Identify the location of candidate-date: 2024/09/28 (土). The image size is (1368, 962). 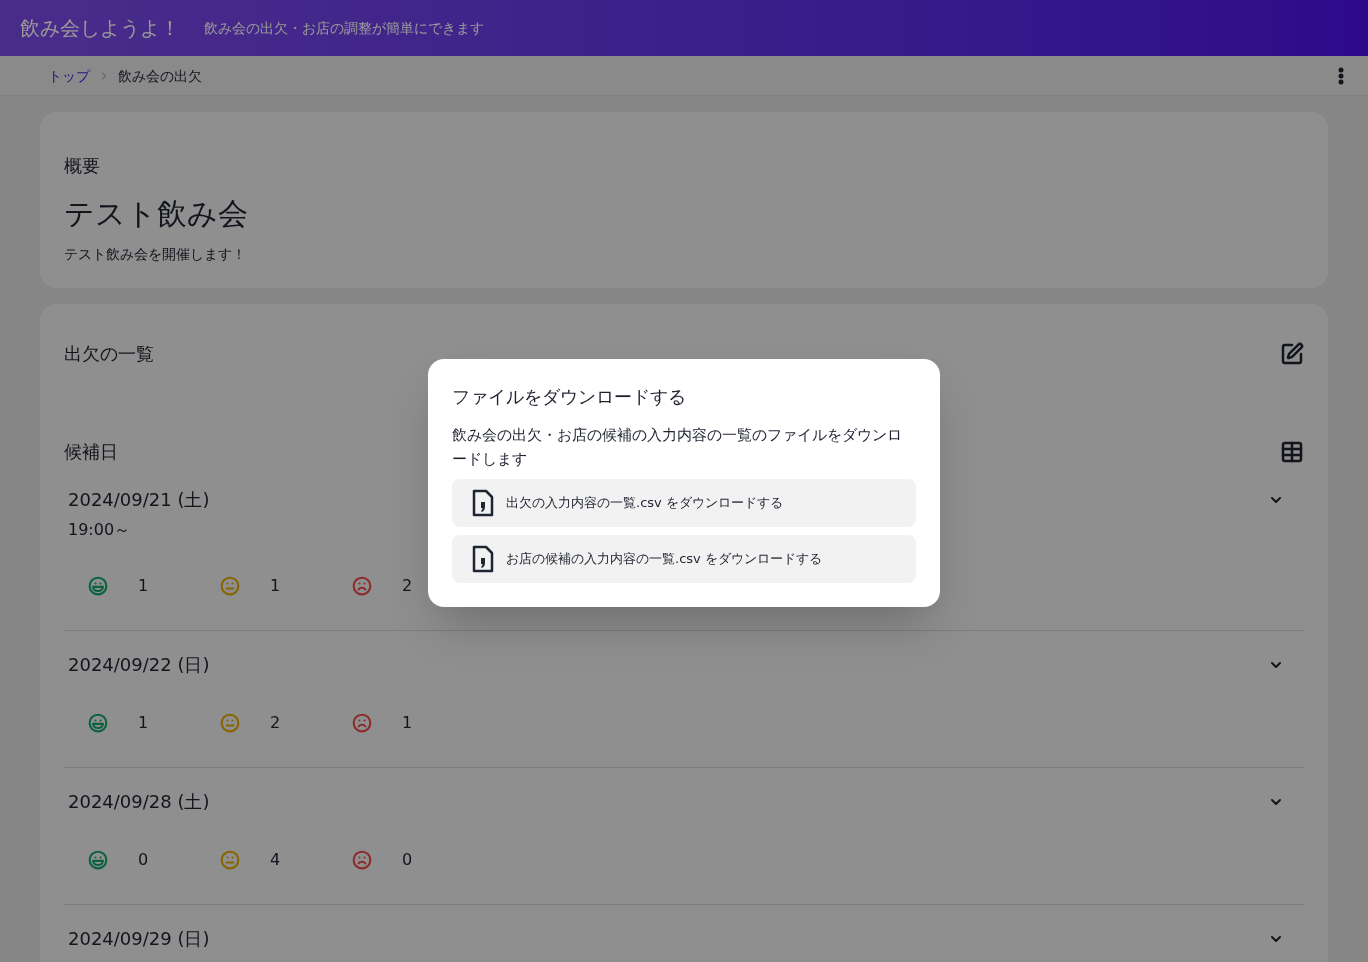
(139, 802).